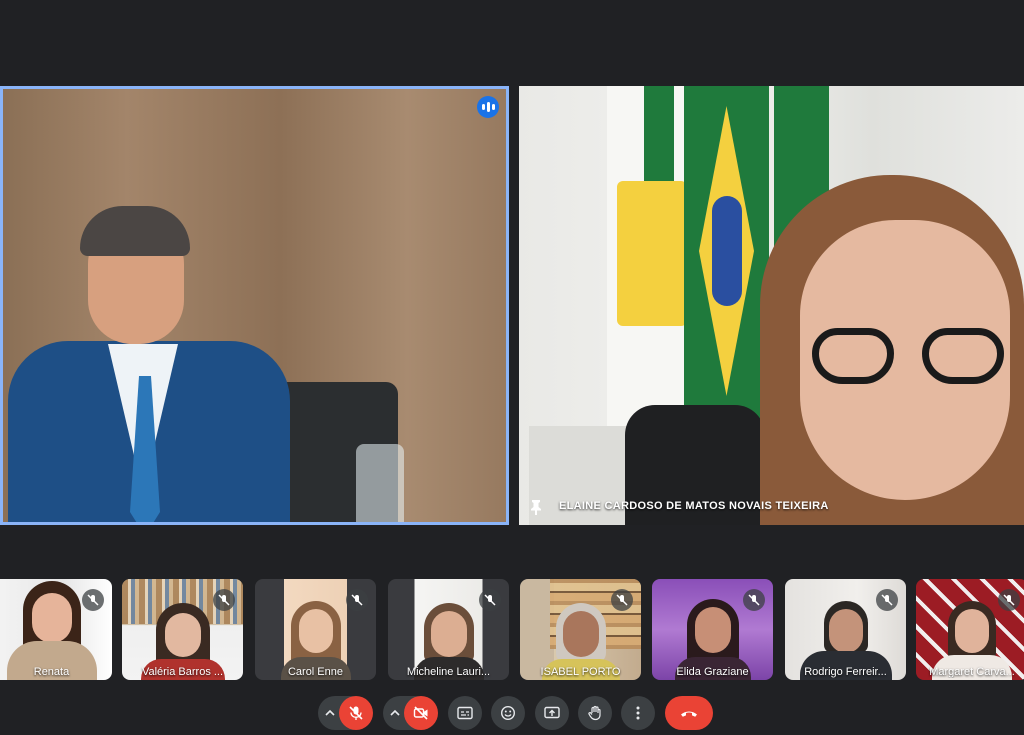  I want to click on thumbnail-tile: Elida Graziane, so click(712, 629).